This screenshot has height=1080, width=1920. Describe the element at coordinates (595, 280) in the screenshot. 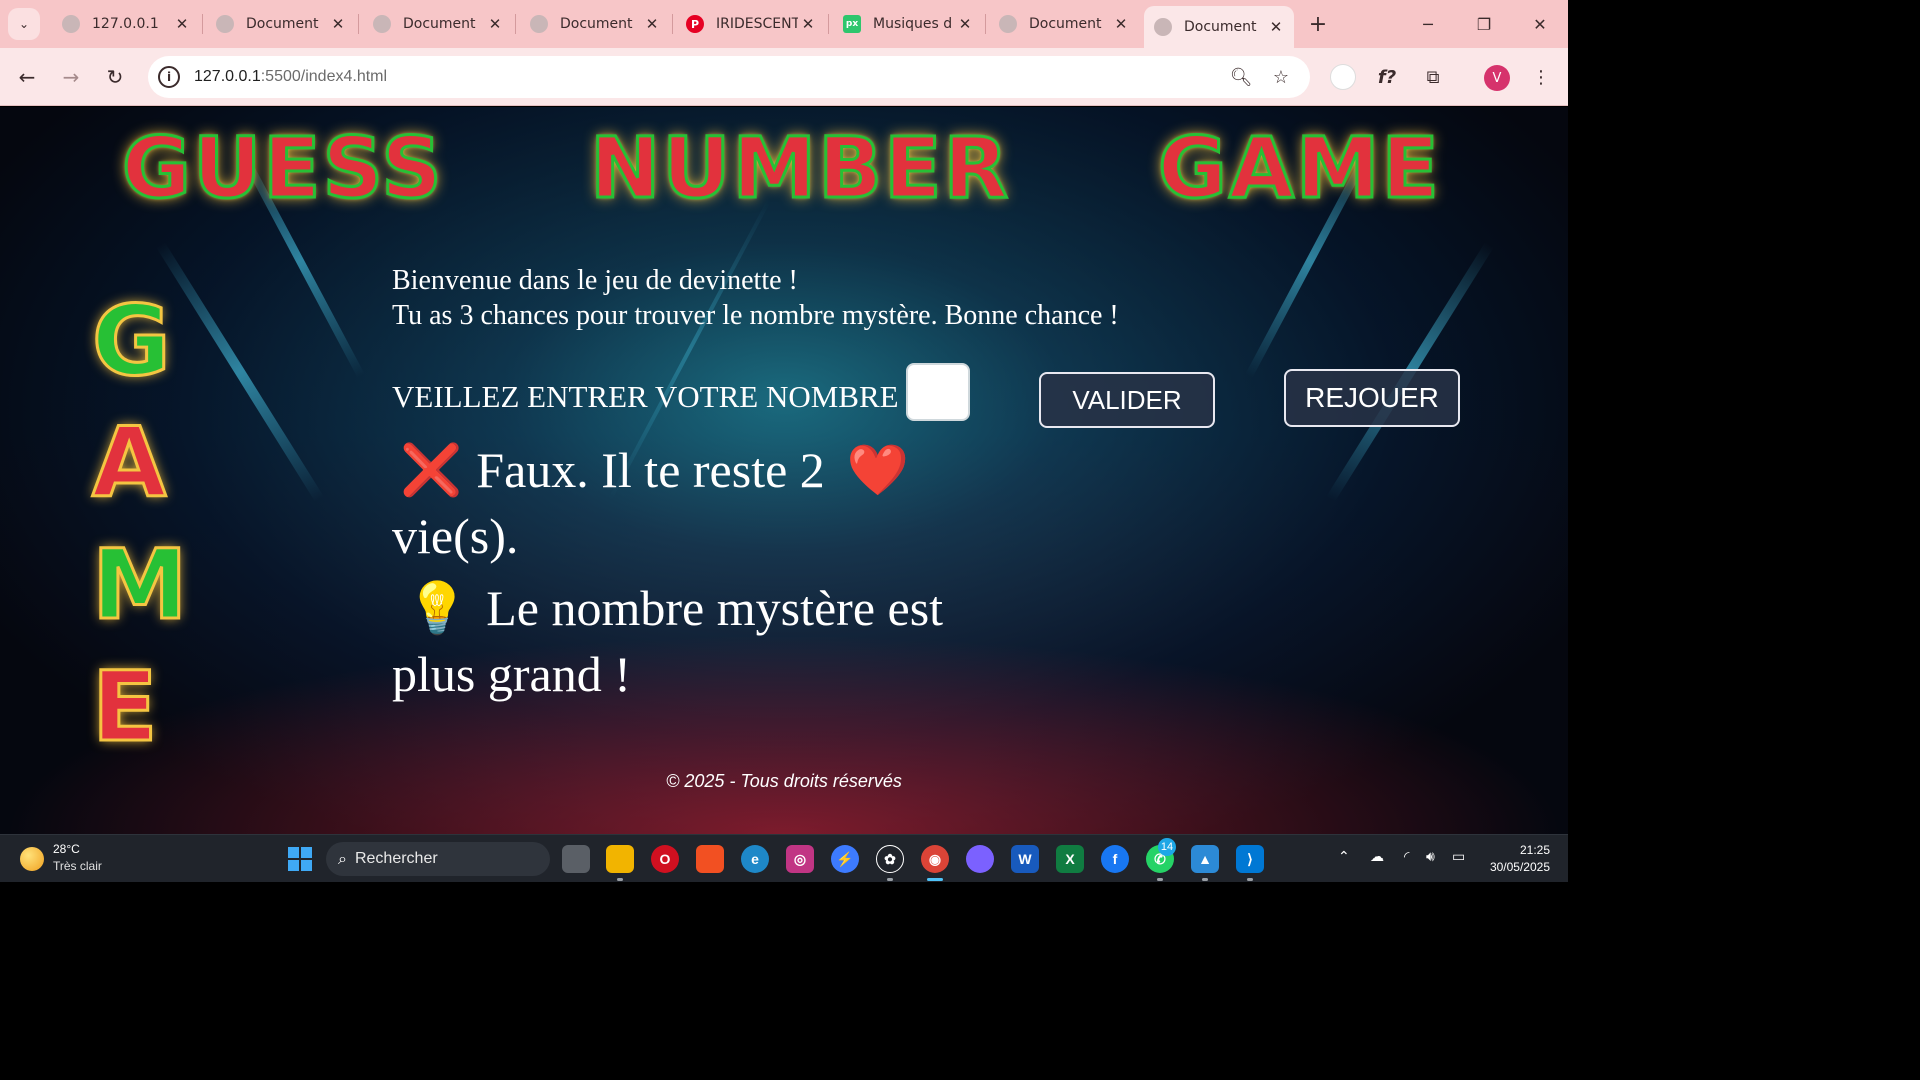

I see `intro-line-1: Bienvenue dans le jeu de devinette !` at that location.